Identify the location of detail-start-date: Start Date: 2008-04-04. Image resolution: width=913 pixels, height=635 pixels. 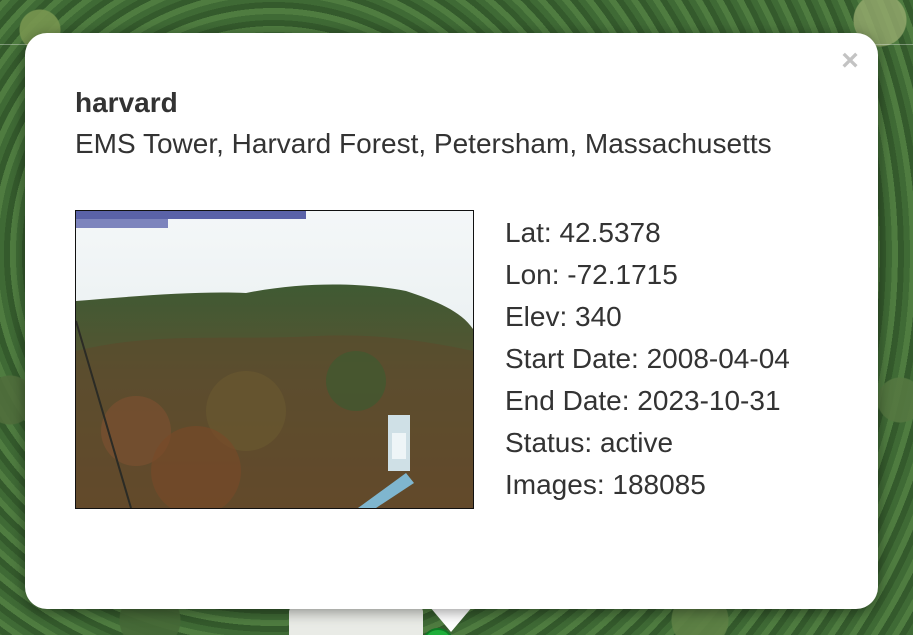
(647, 358).